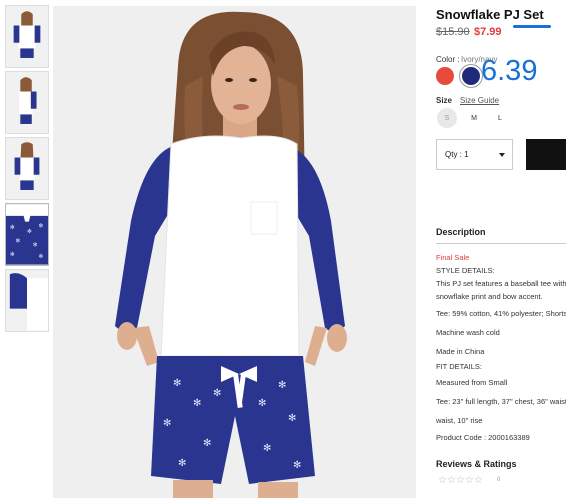 The image size is (566, 504). I want to click on description-line: snowflake print and bow accent., so click(489, 296).